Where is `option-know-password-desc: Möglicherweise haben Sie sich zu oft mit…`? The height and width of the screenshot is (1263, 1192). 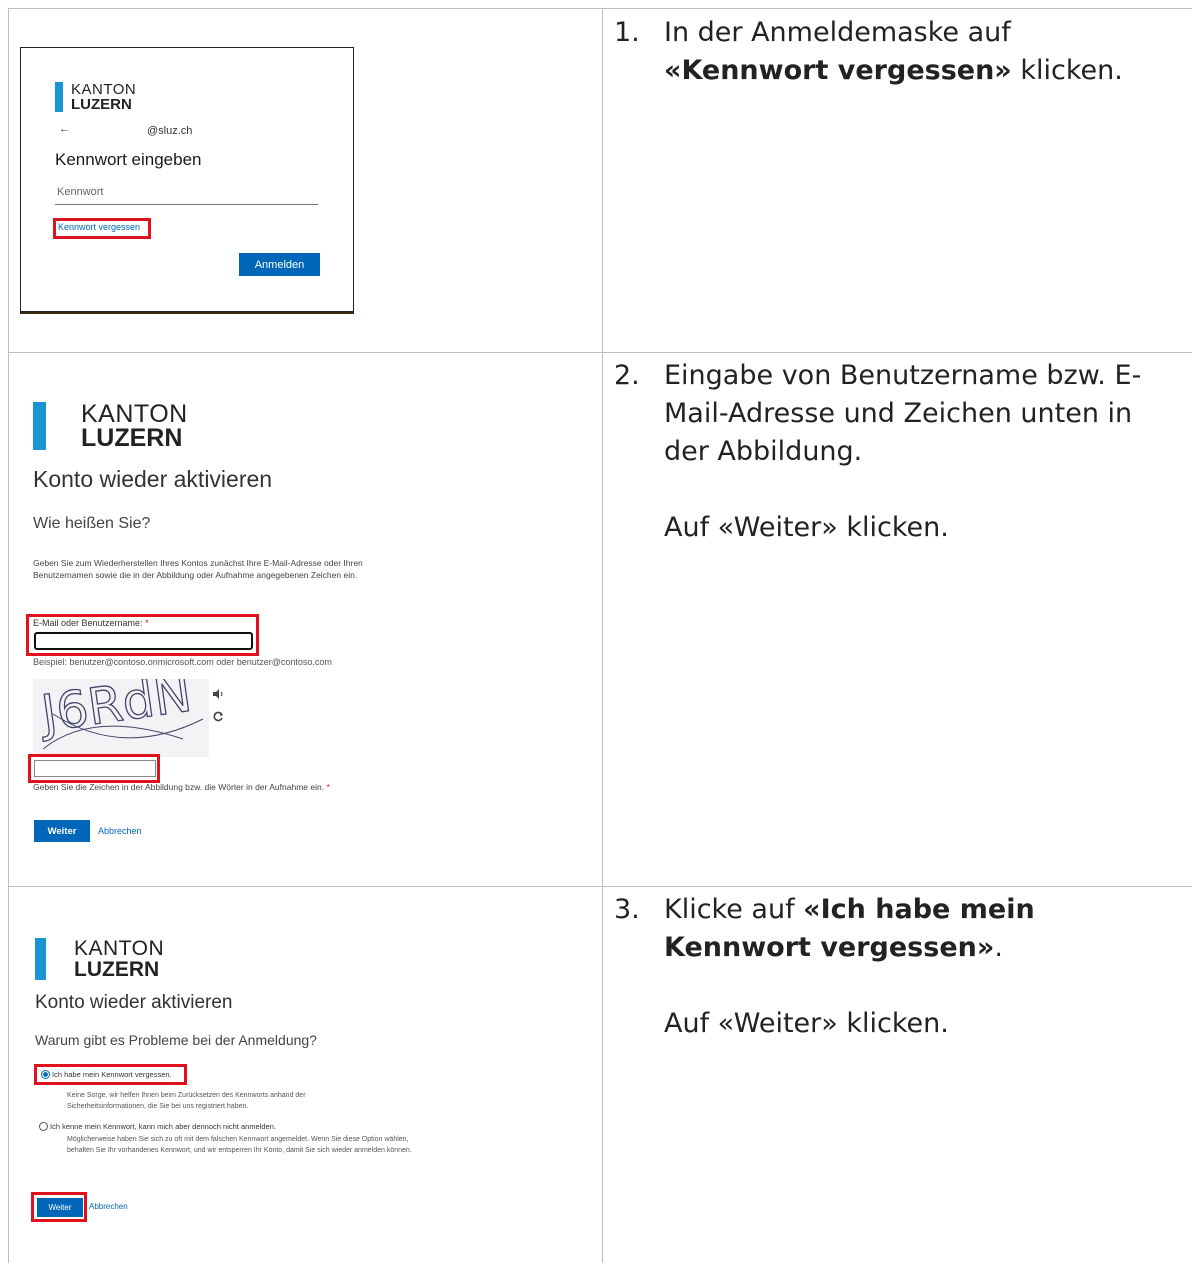
option-know-password-desc: Möglicherweise haben Sie sich zu oft mit… is located at coordinates (239, 1145).